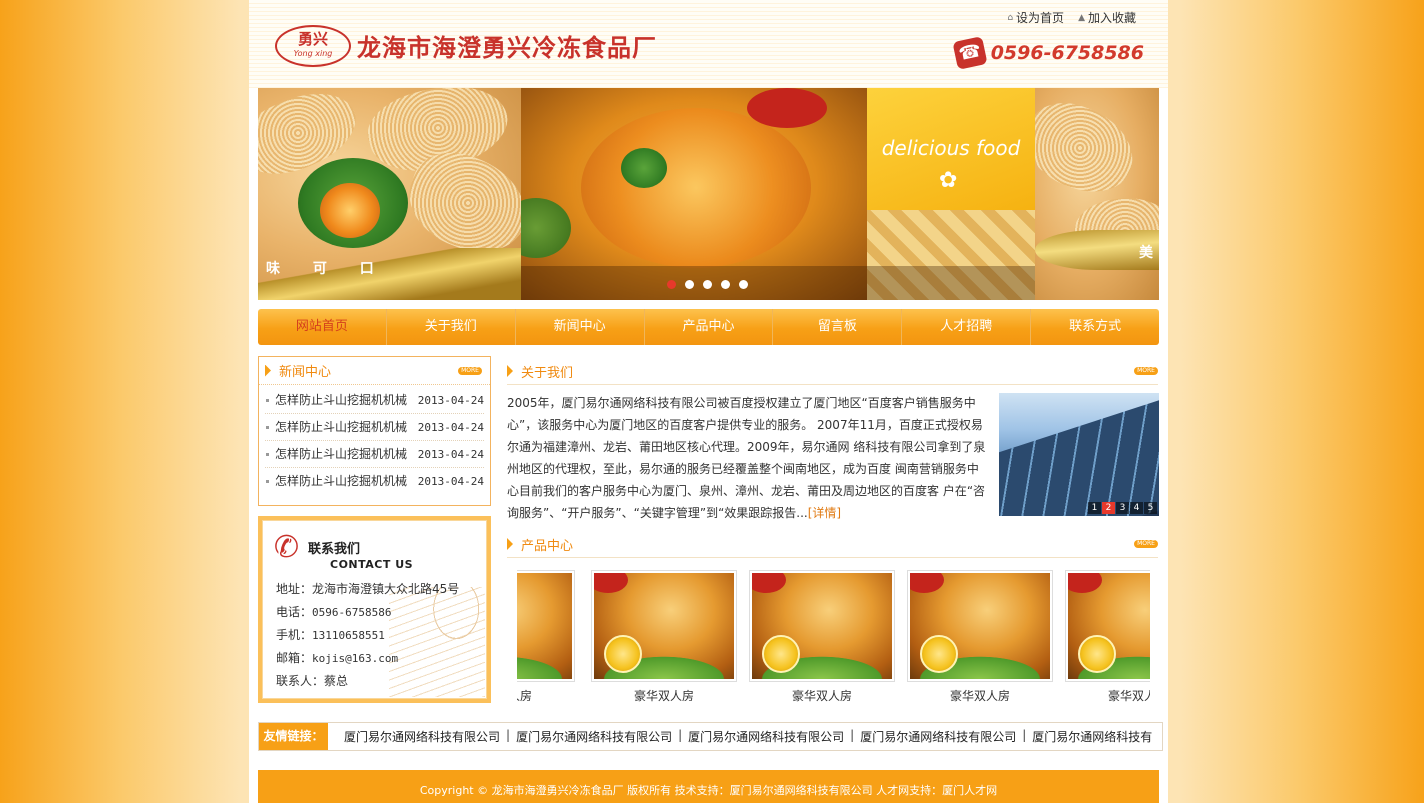 The image size is (1424, 803). I want to click on nav-about: 关于我们, so click(451, 327).